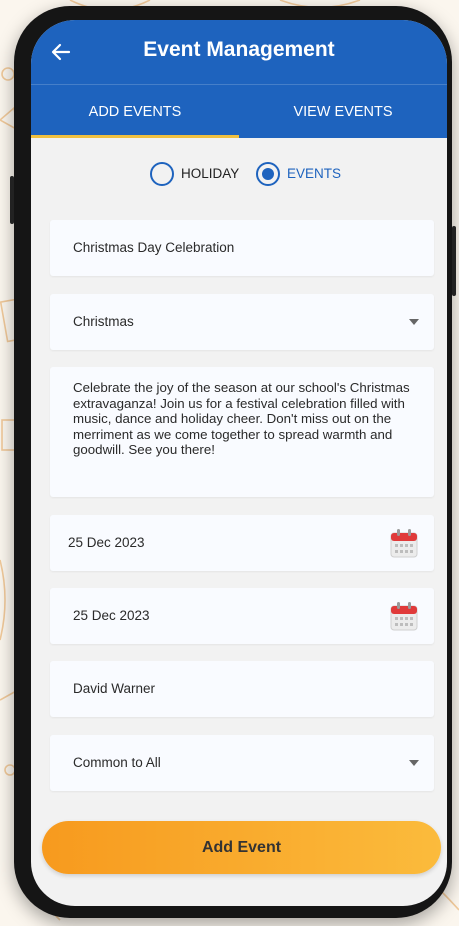 This screenshot has height=926, width=459. Describe the element at coordinates (242, 543) in the screenshot. I see `start-date-field: 25 Dec 2023` at that location.